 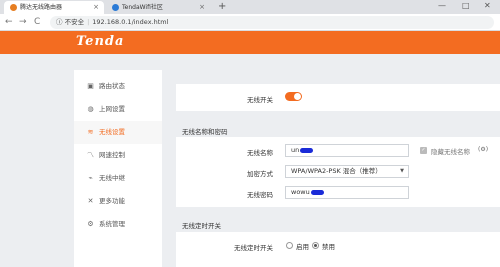 What do you see at coordinates (9, 22) in the screenshot?
I see `back-icon: ←` at bounding box center [9, 22].